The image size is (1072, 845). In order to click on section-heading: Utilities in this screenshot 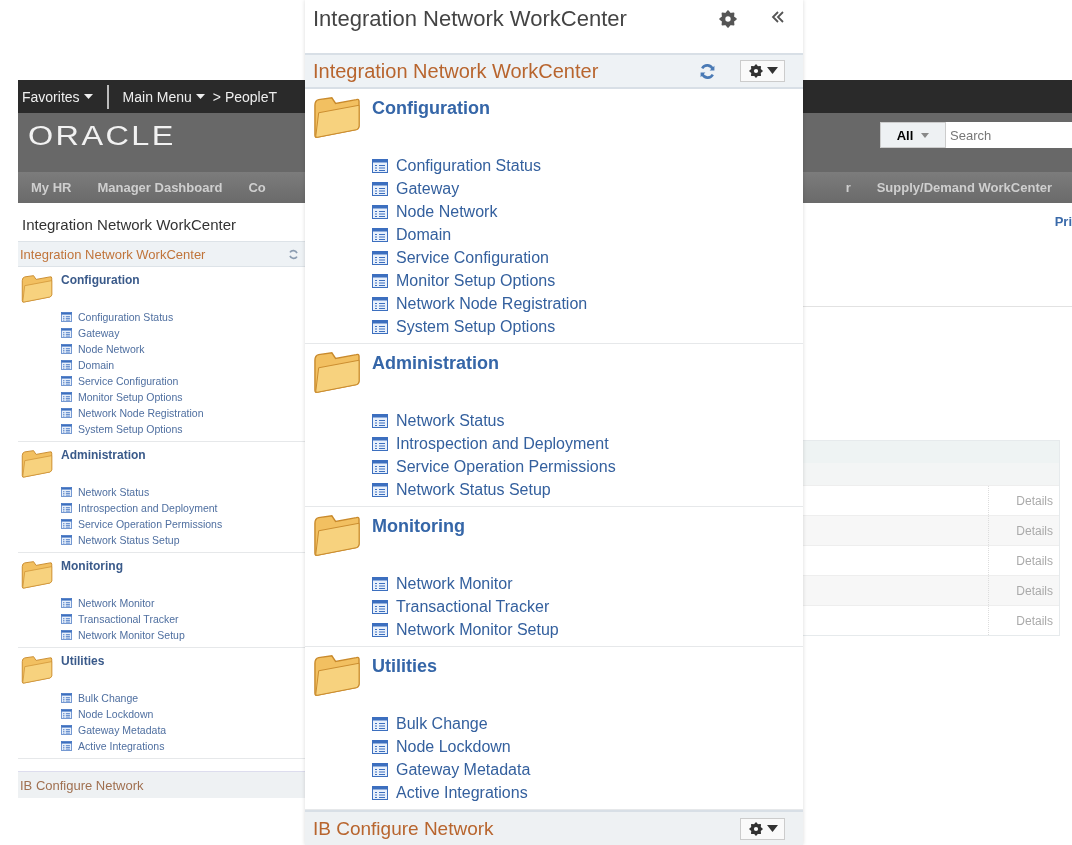, I will do `click(405, 666)`.